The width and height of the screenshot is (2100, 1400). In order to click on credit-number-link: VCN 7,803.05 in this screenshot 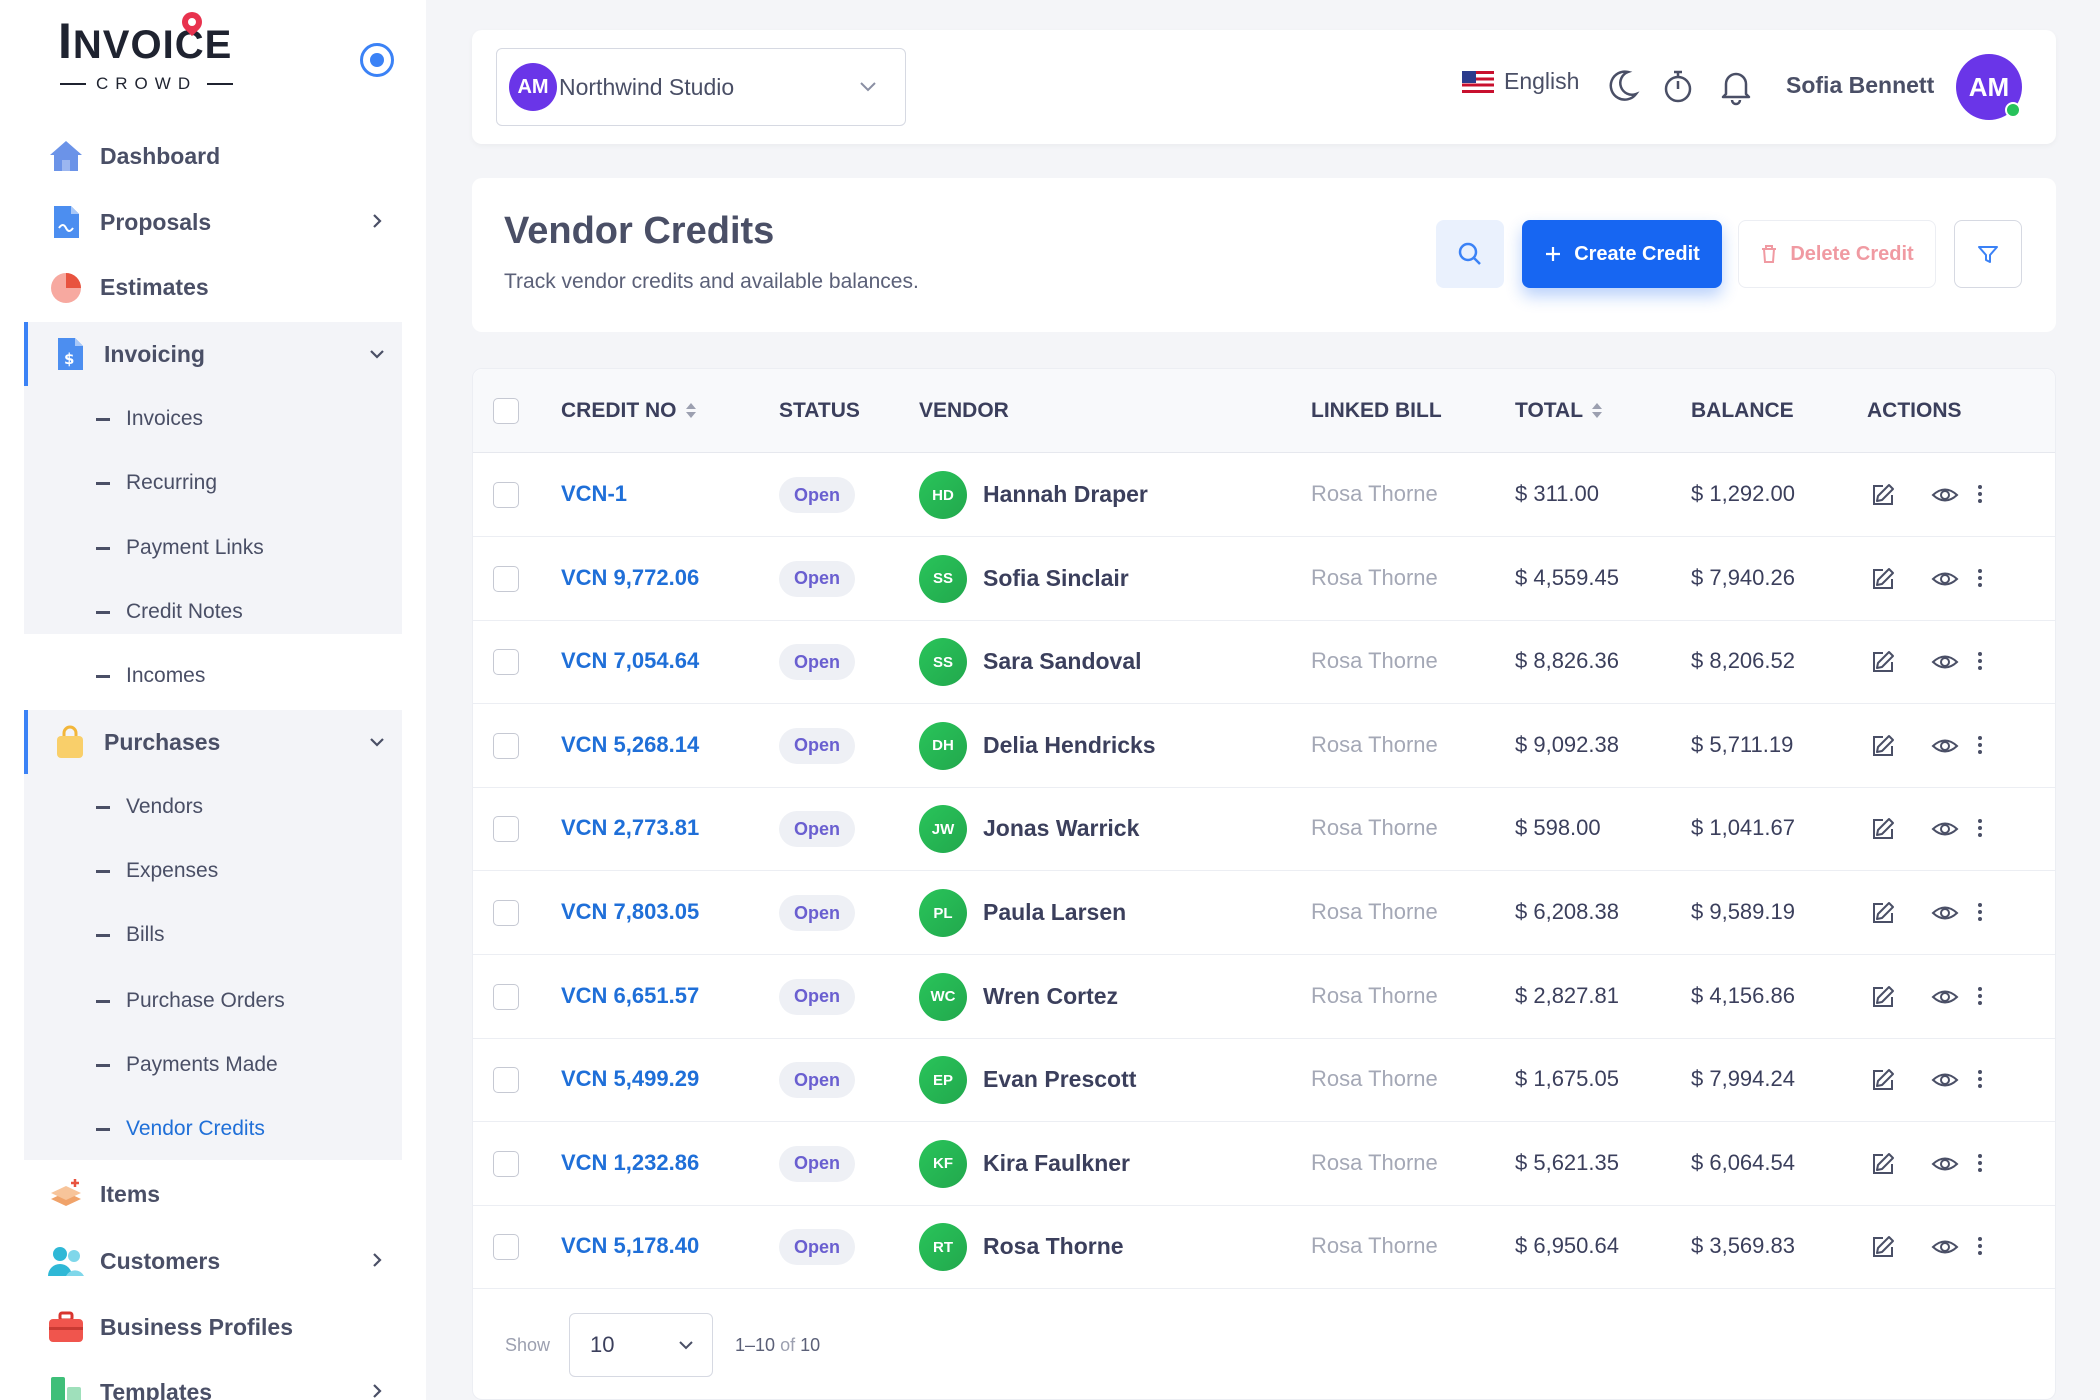, I will do `click(630, 912)`.